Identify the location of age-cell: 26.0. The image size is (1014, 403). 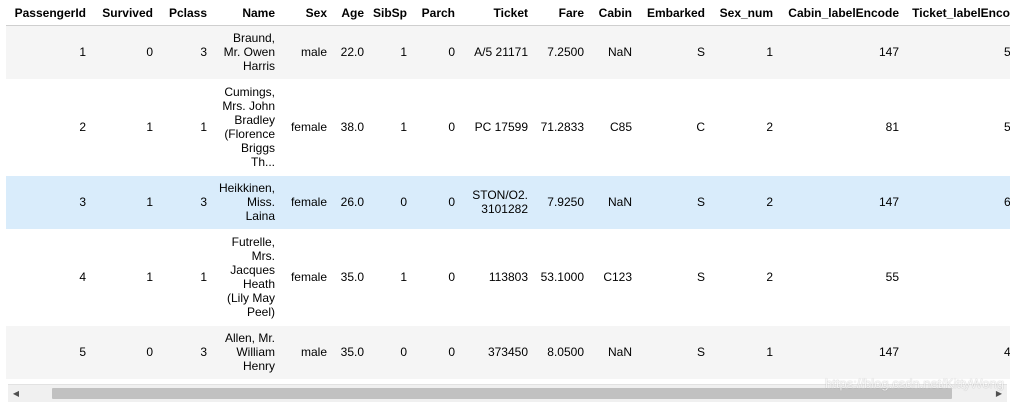
(352, 202).